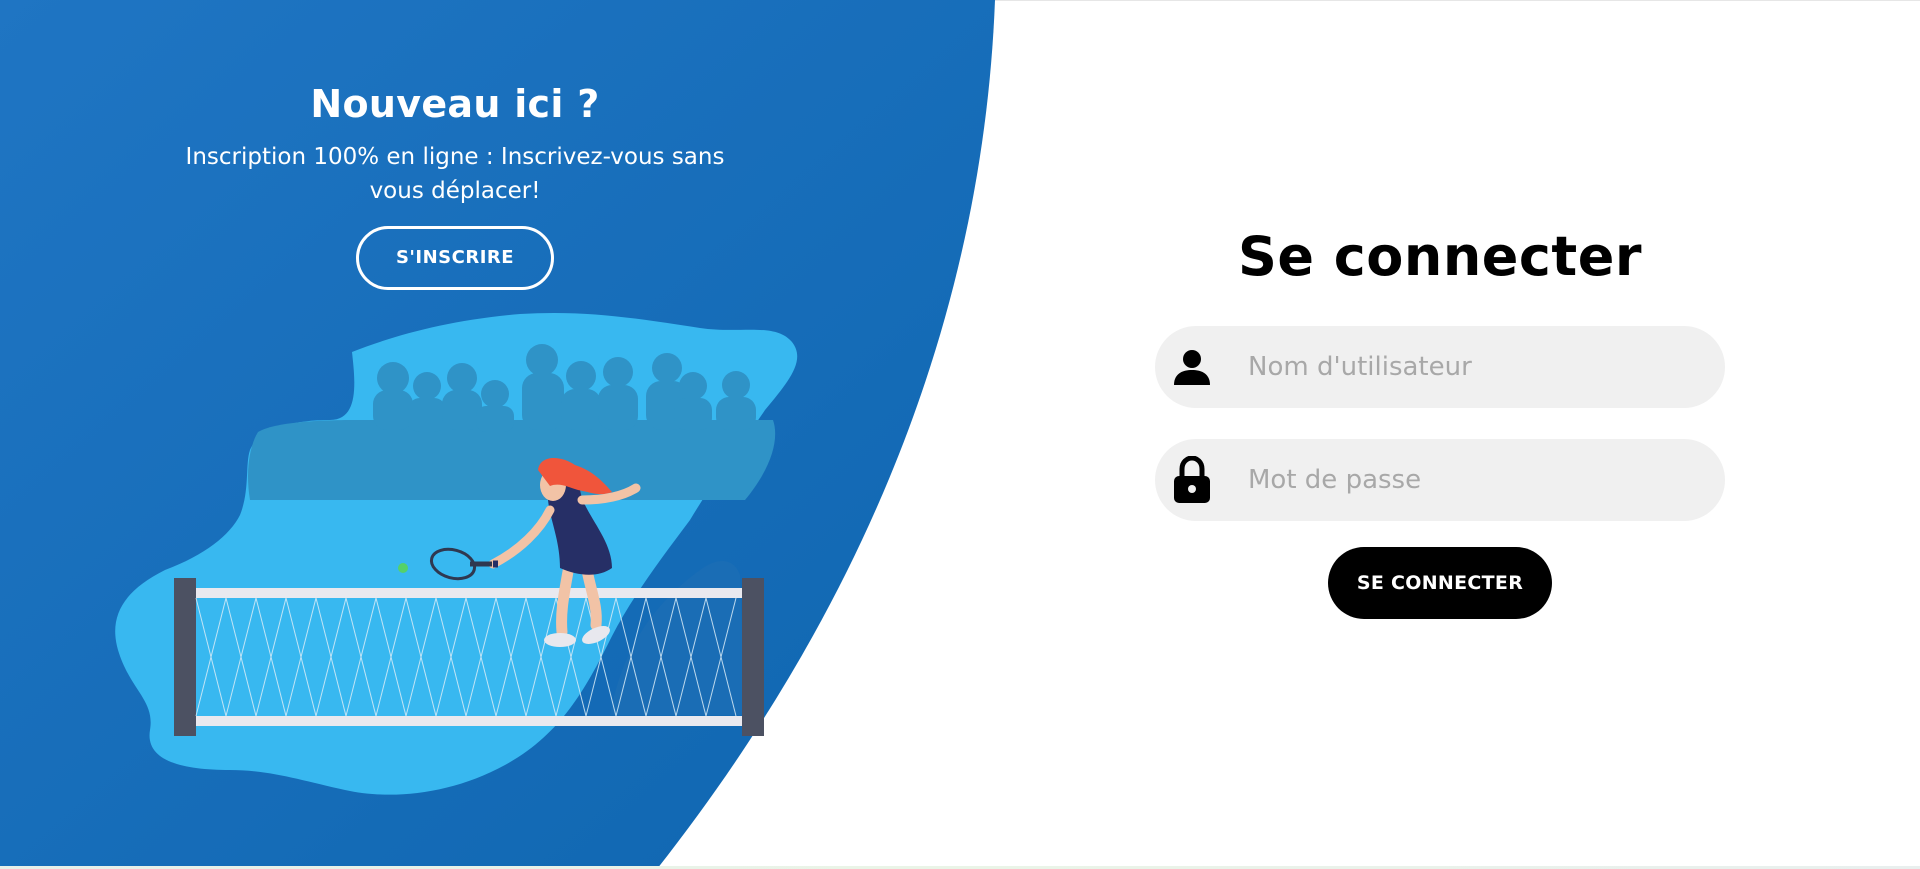 Image resolution: width=1920 pixels, height=869 pixels. I want to click on login-title: Se connecter, so click(1439, 256).